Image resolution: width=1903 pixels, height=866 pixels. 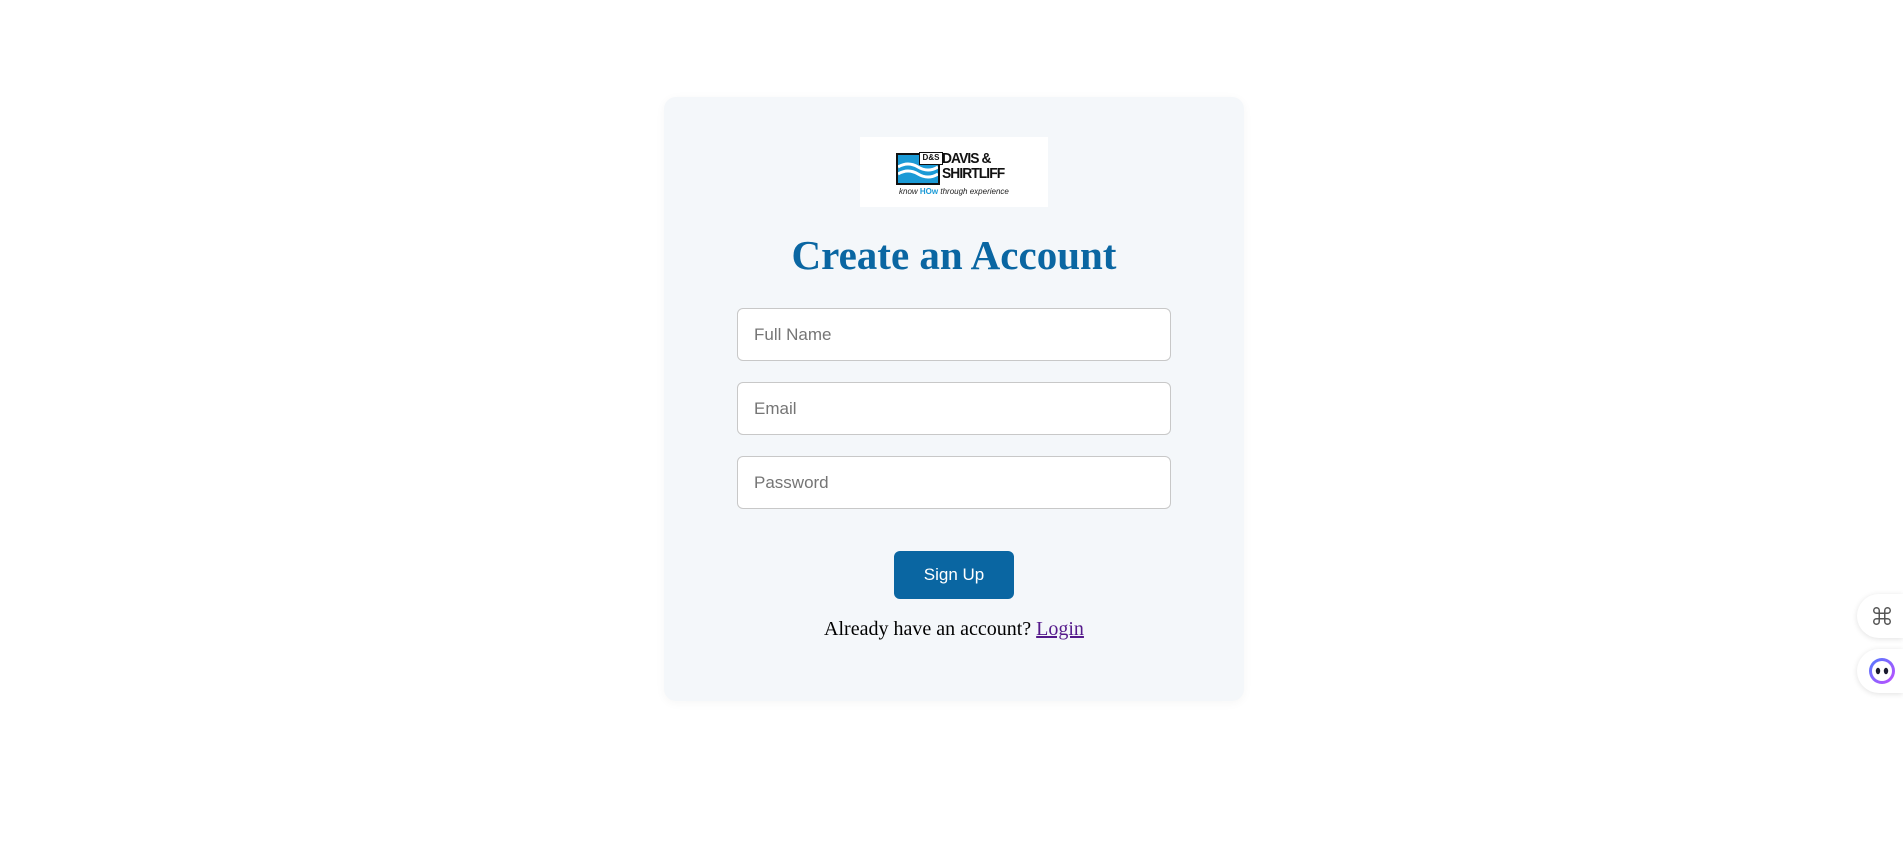 I want to click on assistant-widget-button, so click(x=1880, y=671).